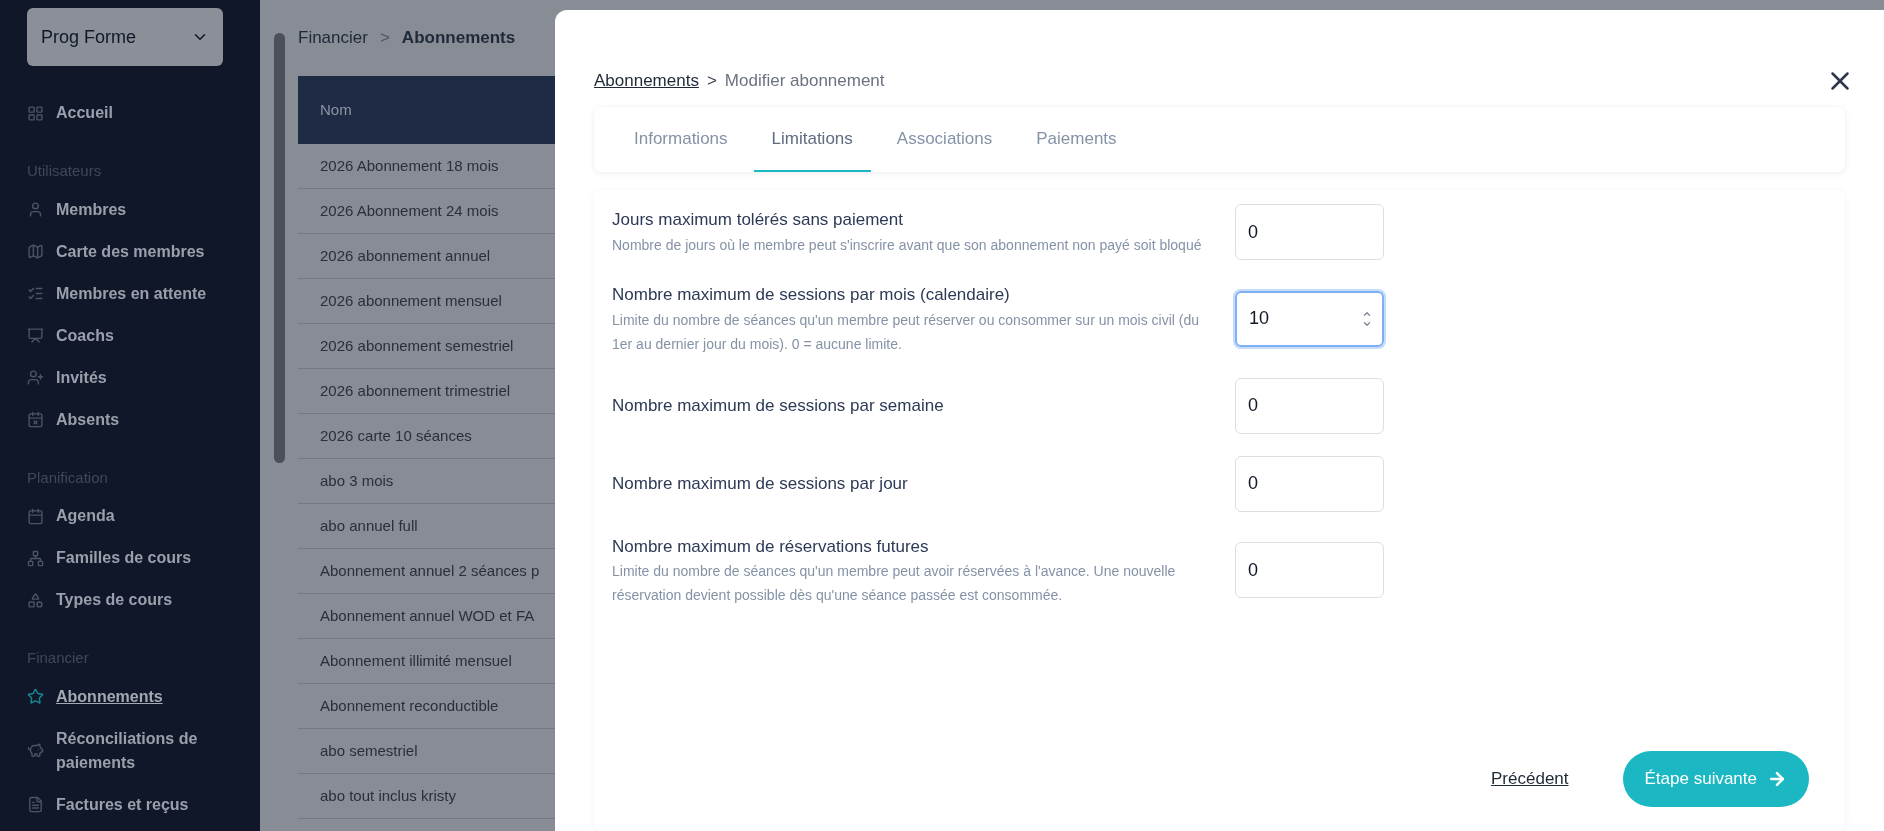 This screenshot has height=831, width=1884. Describe the element at coordinates (35, 209) in the screenshot. I see `user-icon` at that location.